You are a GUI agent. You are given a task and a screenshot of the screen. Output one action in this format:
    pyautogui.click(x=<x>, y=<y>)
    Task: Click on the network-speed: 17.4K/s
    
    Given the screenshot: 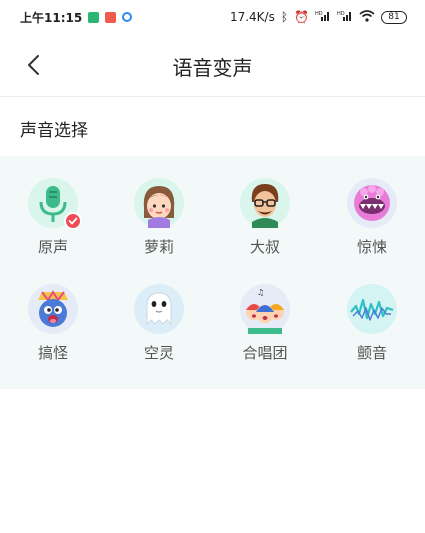 What is the action you would take?
    pyautogui.click(x=252, y=17)
    